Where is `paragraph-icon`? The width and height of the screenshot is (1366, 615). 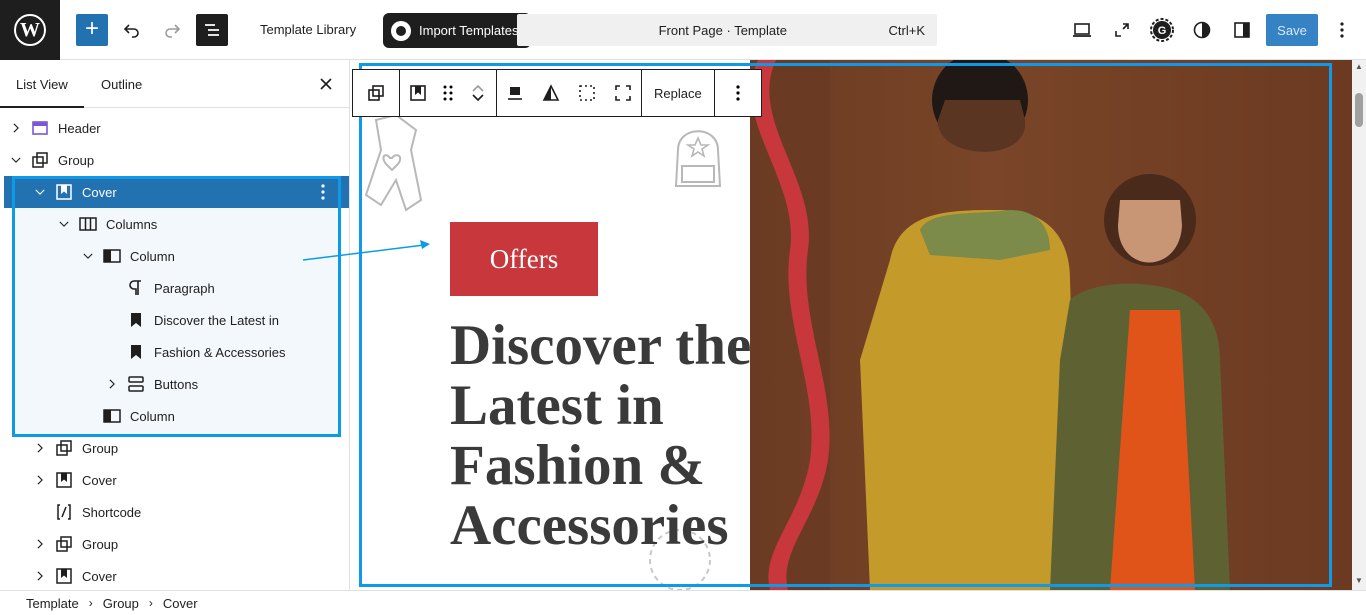 paragraph-icon is located at coordinates (136, 288).